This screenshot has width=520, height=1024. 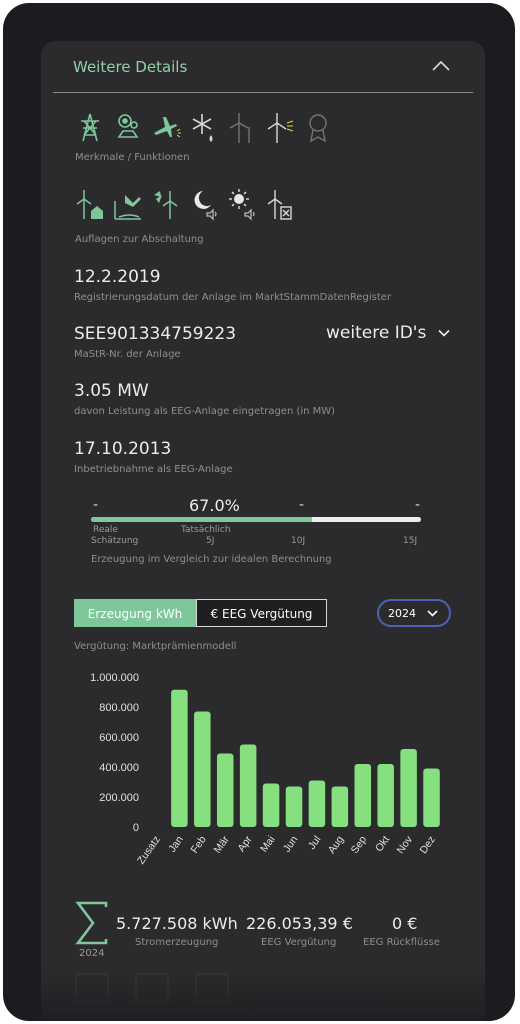 What do you see at coordinates (382, 844) in the screenshot?
I see `x-tick-label: Okt` at bounding box center [382, 844].